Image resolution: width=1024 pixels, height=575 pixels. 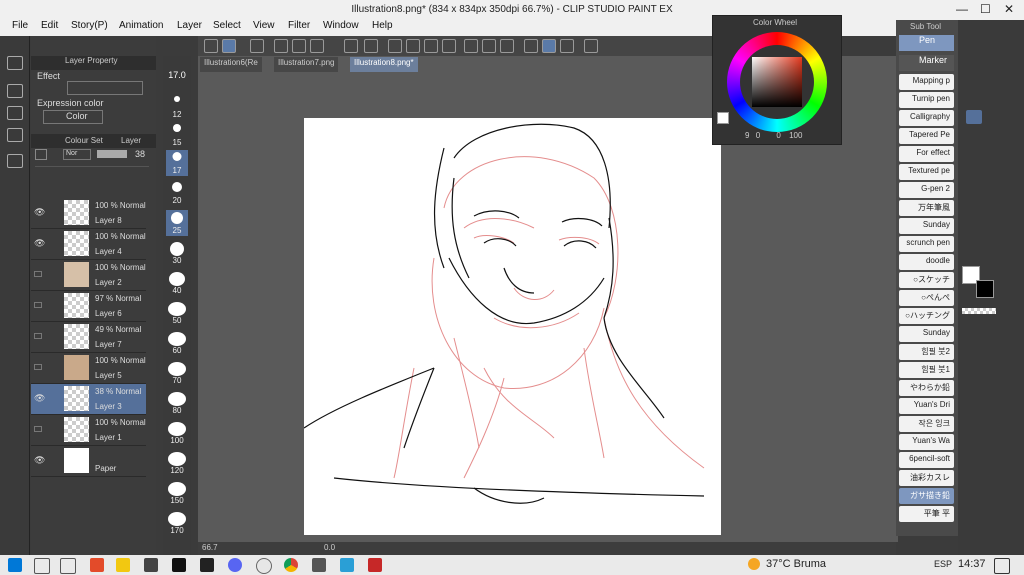 I want to click on brush-preset: For effect, so click(x=926, y=154).